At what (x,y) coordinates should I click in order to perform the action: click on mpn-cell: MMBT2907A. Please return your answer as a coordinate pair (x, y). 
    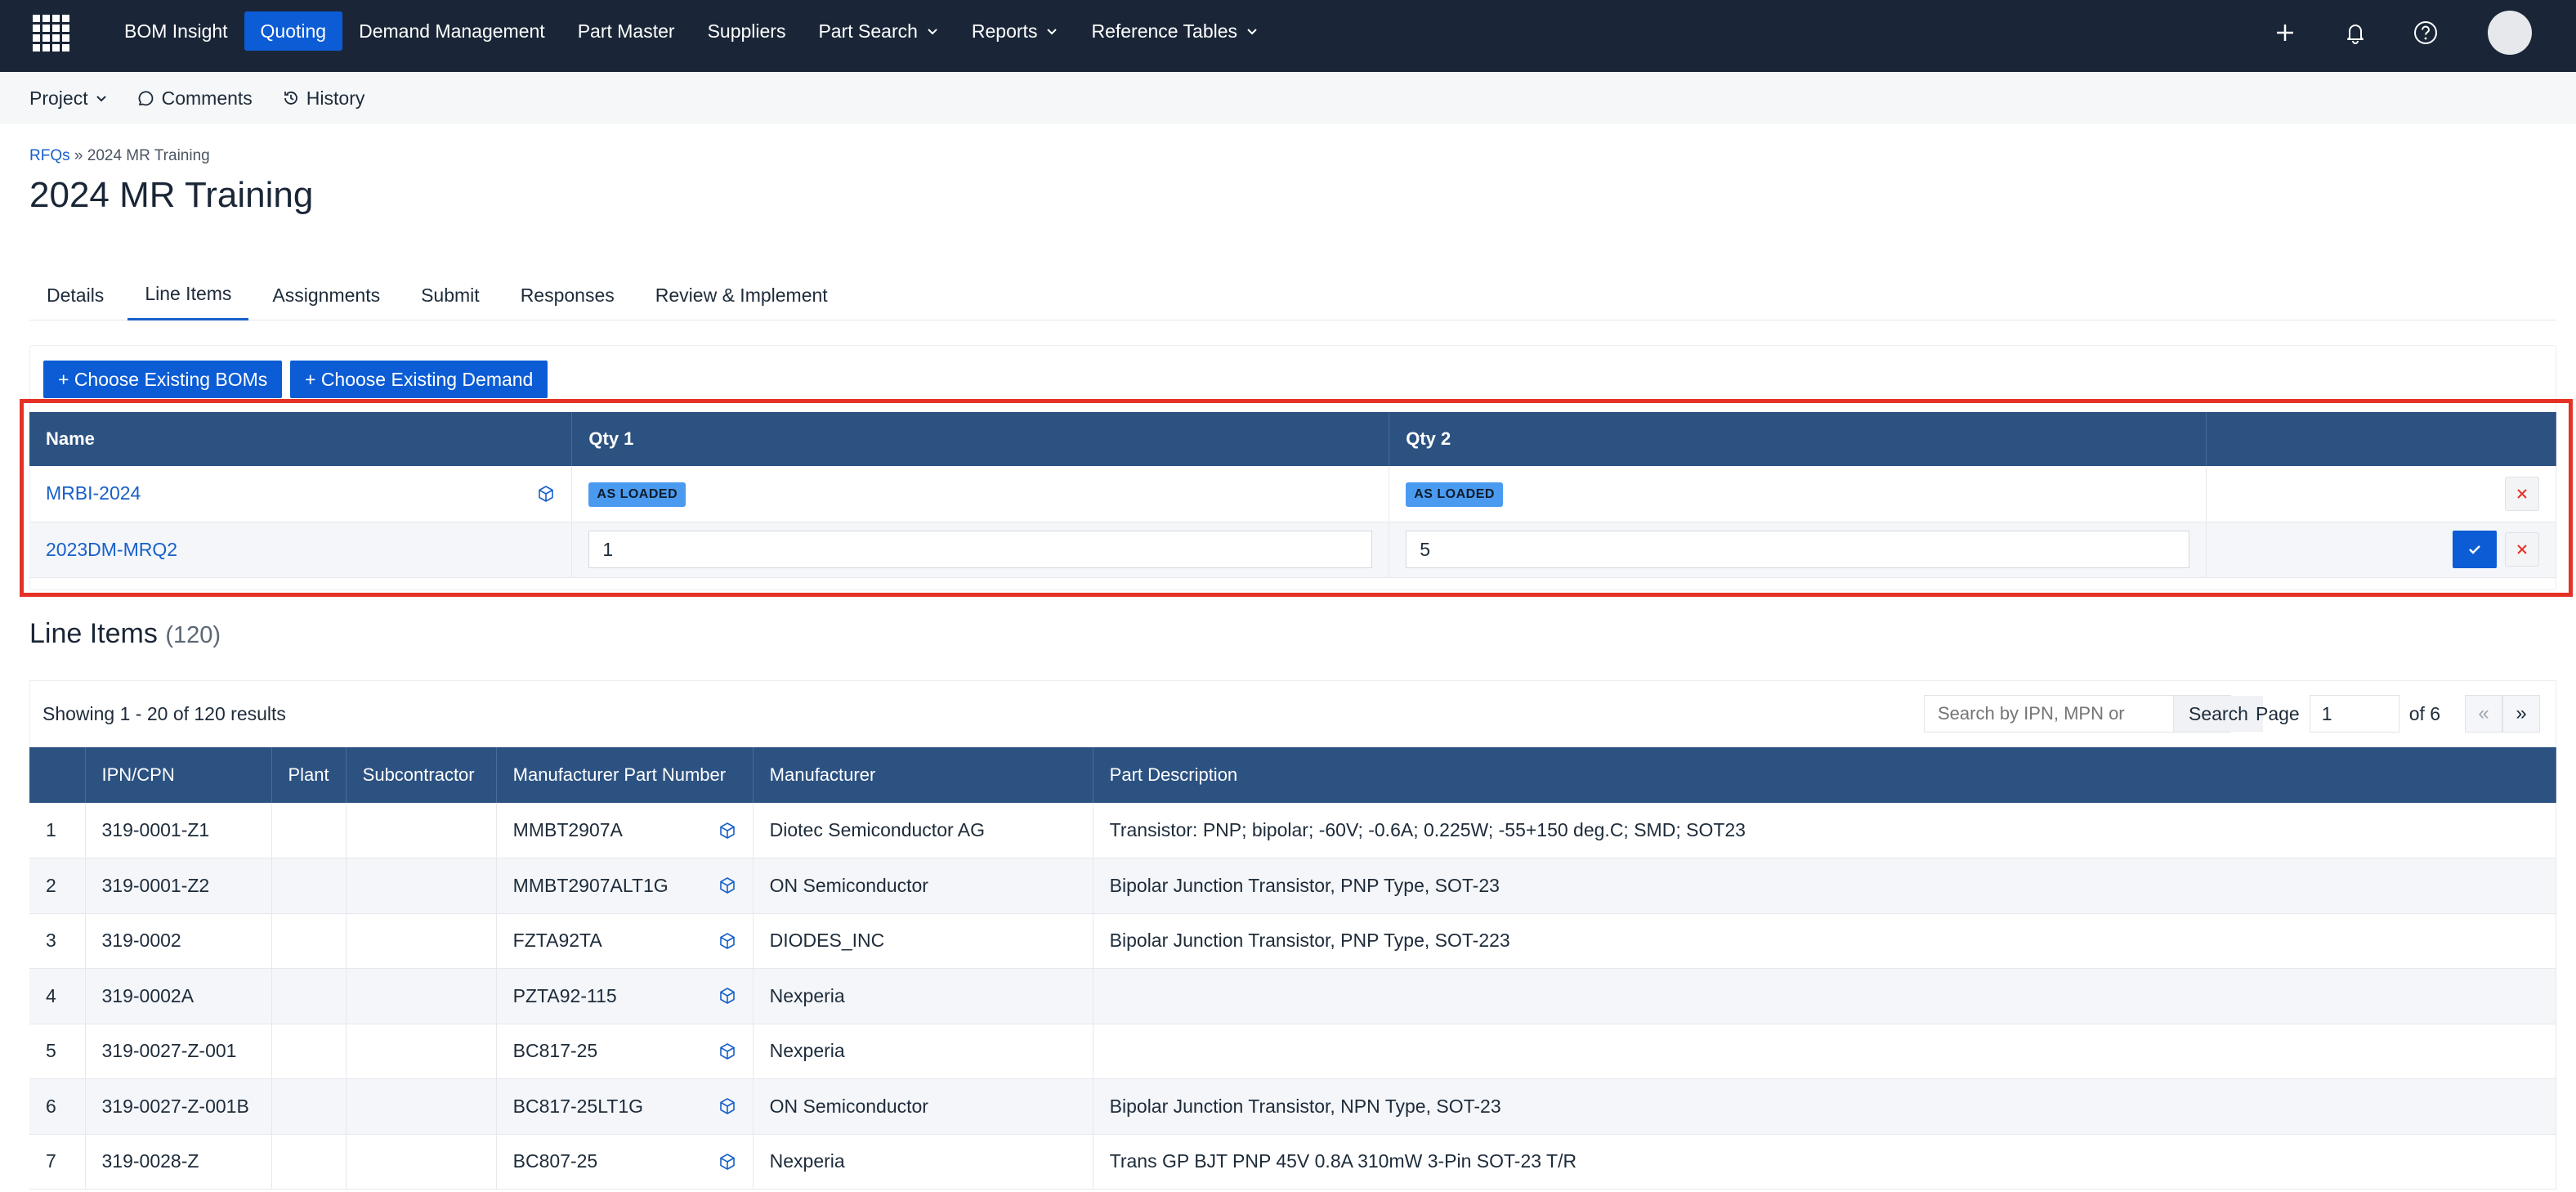
    Looking at the image, I should click on (625, 830).